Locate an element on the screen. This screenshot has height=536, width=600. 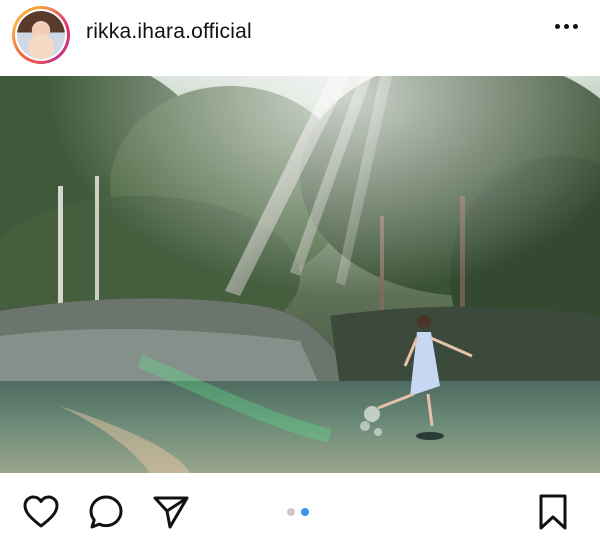
story-ring is located at coordinates (41, 35).